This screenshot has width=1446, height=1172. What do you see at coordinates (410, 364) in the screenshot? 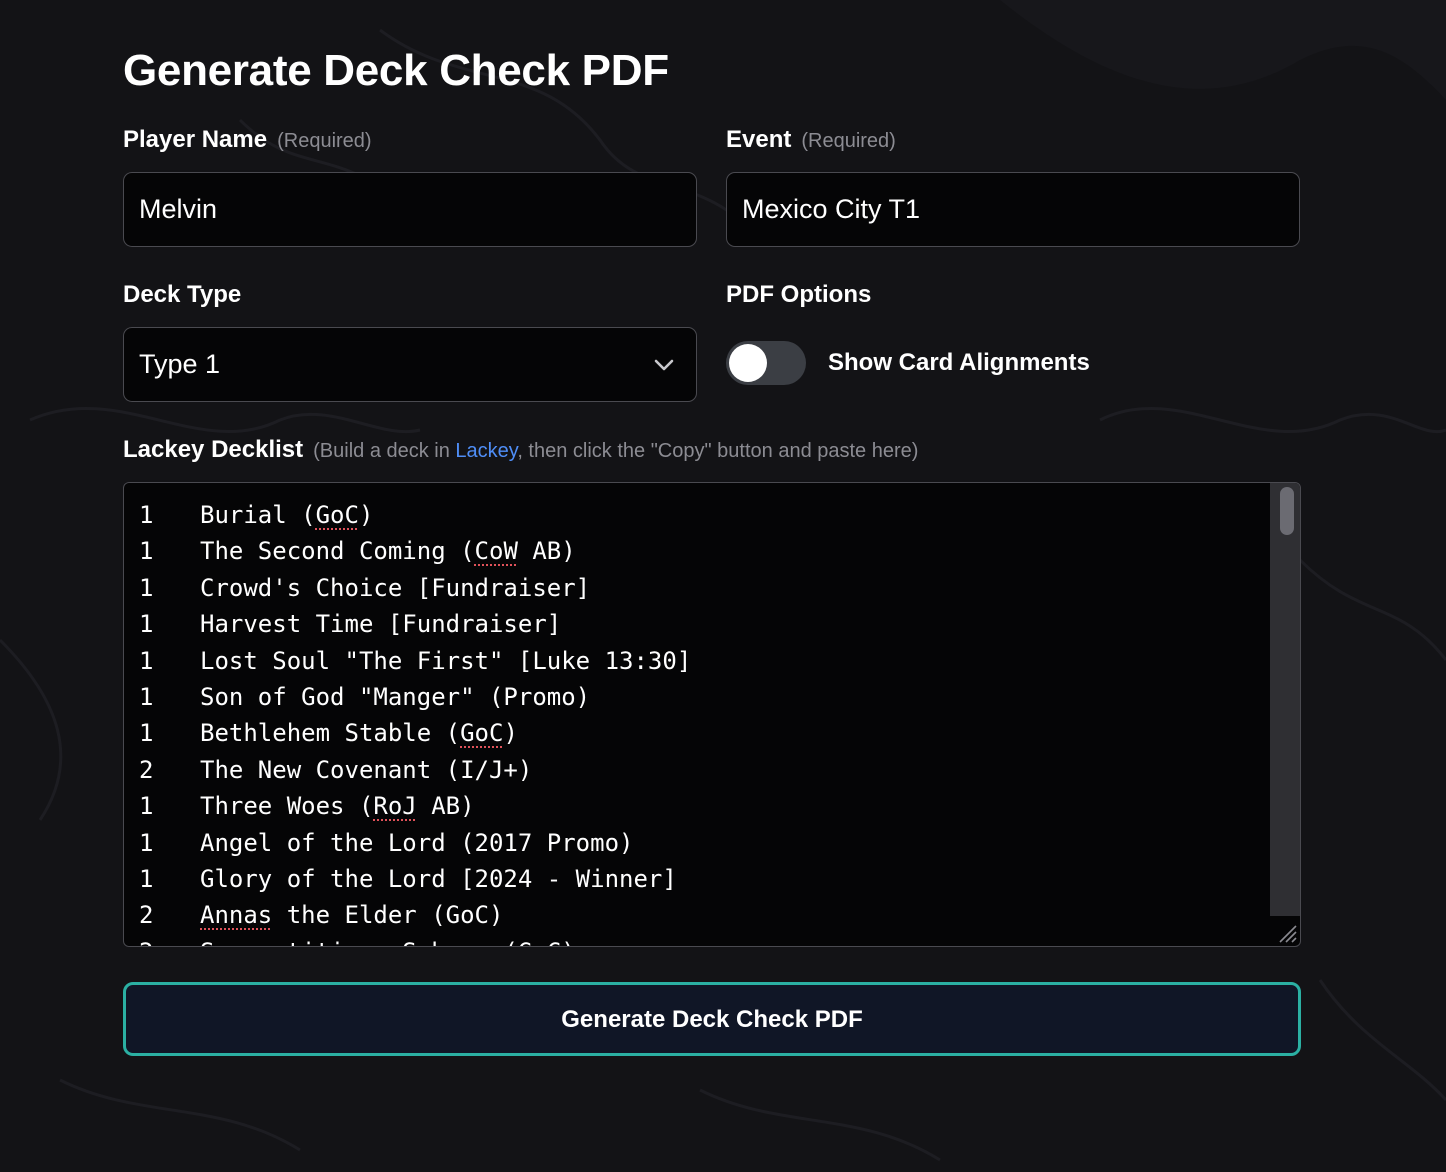
I see `deck-type-select: Type 1` at bounding box center [410, 364].